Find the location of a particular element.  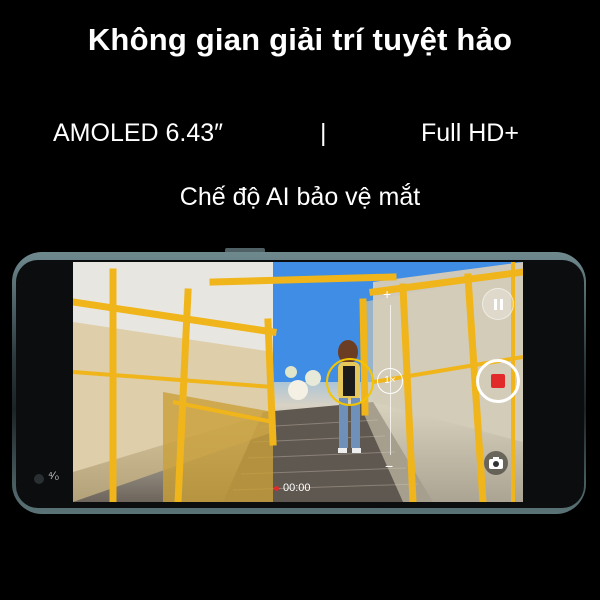

bezel-status: ⁴⁄₀ is located at coordinates (51, 480).